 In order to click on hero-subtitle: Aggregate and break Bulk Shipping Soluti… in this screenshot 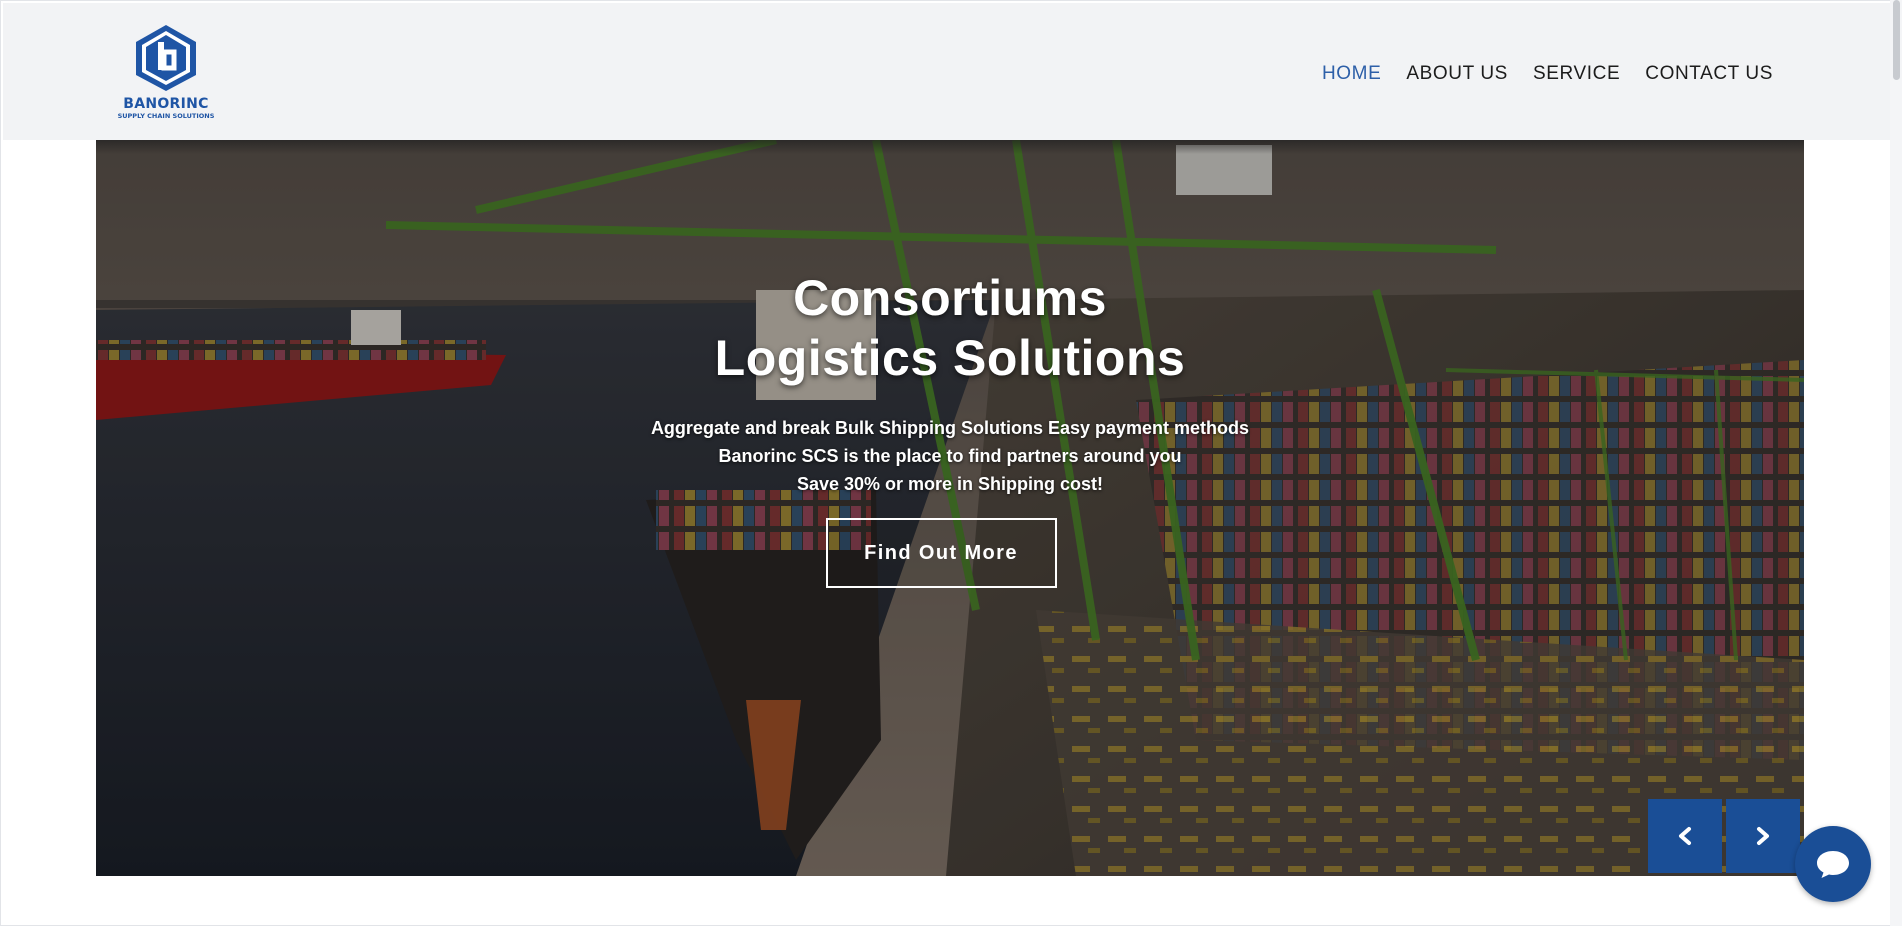, I will do `click(950, 456)`.